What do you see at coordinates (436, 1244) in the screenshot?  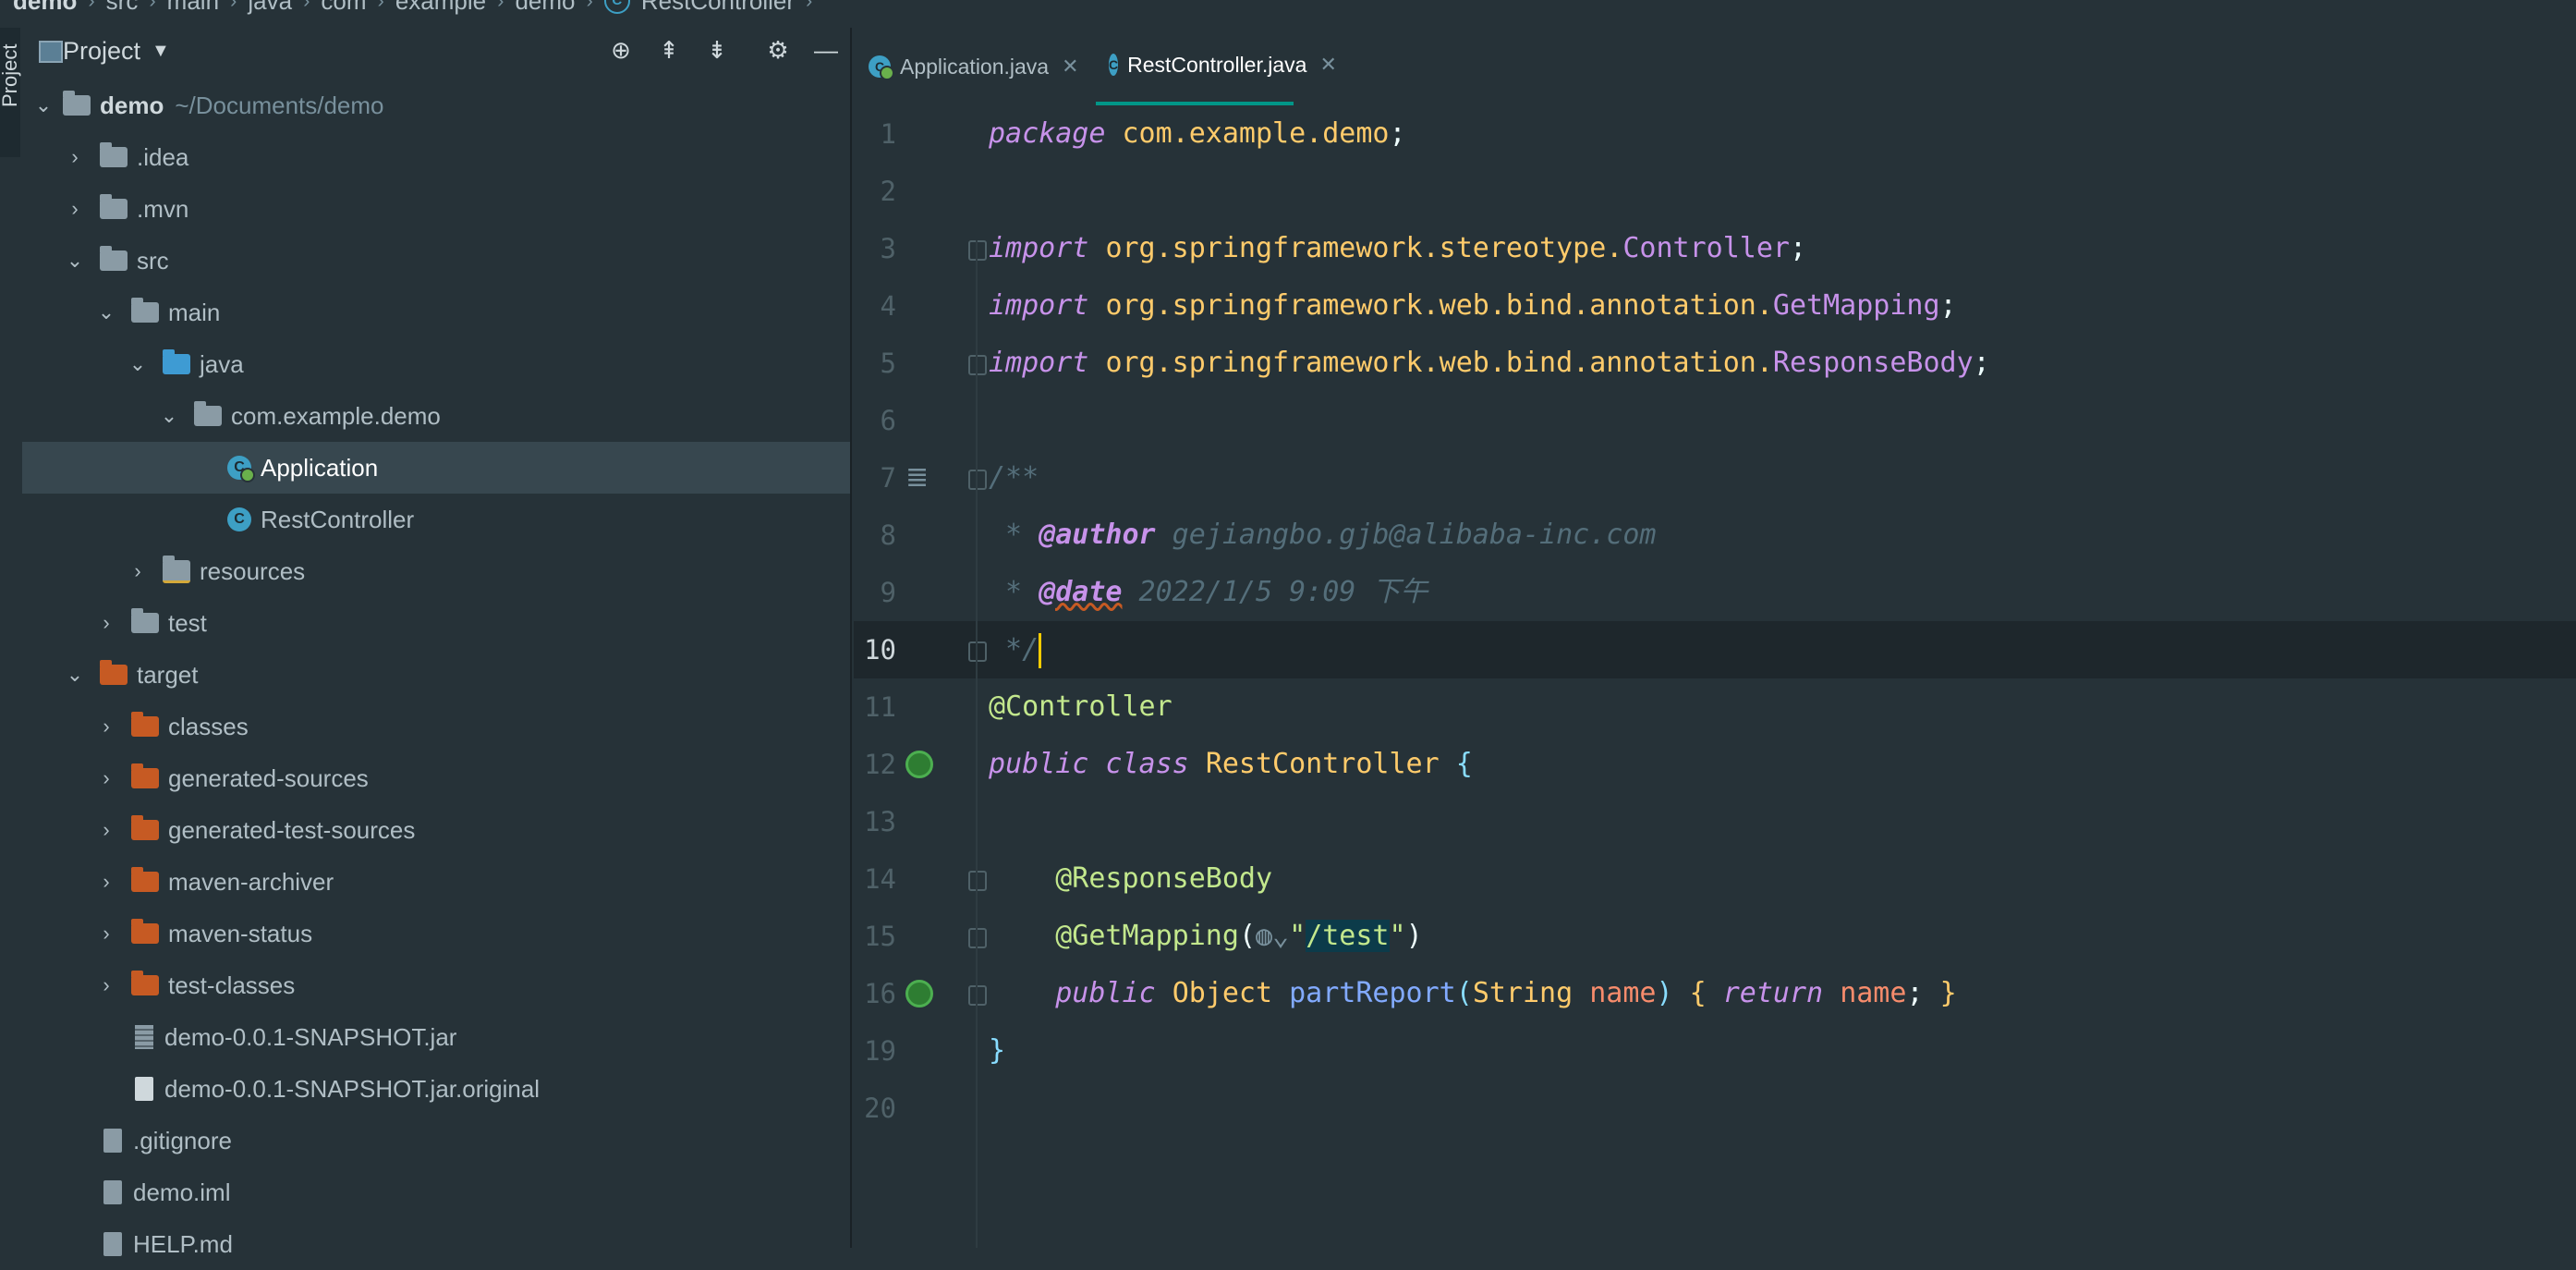 I see `tree-item-help-md: HELP.md` at bounding box center [436, 1244].